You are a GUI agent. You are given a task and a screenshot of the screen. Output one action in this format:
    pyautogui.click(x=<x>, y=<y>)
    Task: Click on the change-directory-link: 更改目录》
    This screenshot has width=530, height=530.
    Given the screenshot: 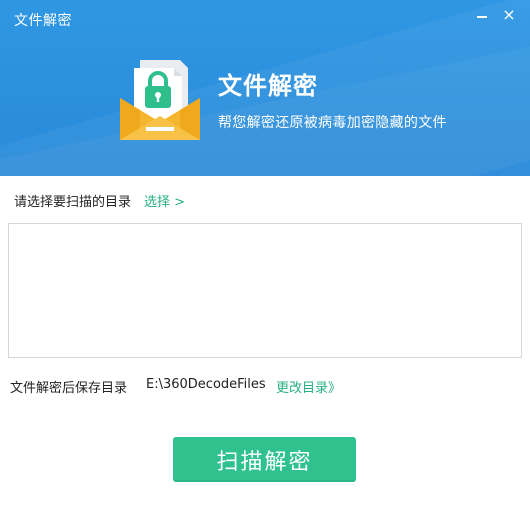 What is the action you would take?
    pyautogui.click(x=308, y=386)
    